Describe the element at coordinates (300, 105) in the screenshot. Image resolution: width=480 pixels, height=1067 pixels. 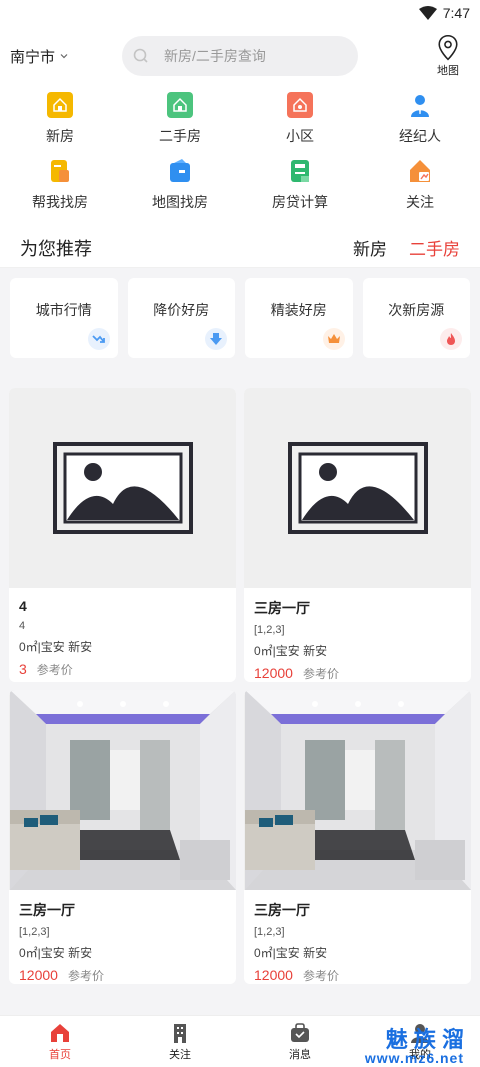
I see `community-icon` at that location.